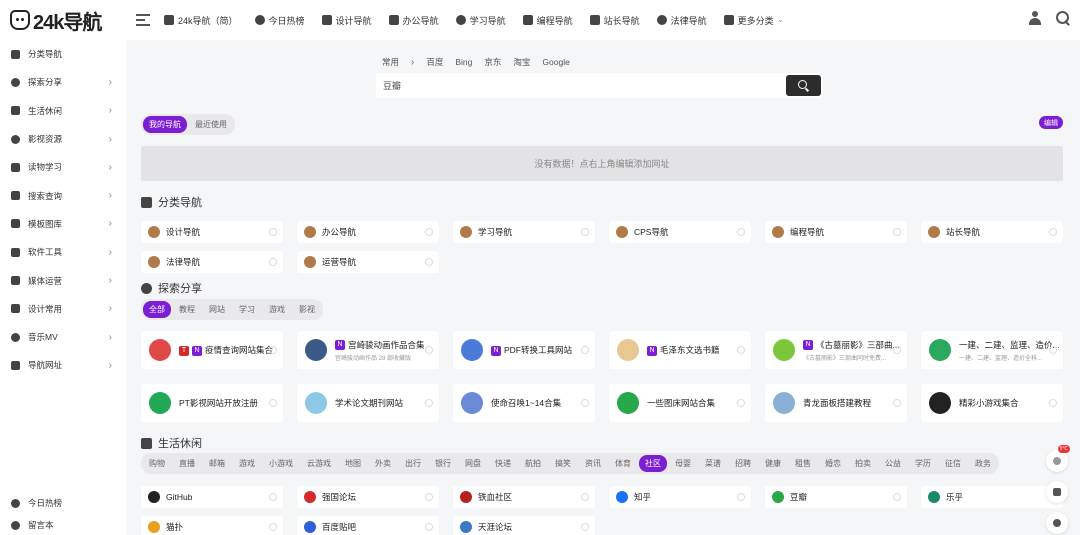 Image resolution: width=1080 pixels, height=535 pixels. What do you see at coordinates (521, 62) in the screenshot?
I see `search-engine-tab: 淘宝` at bounding box center [521, 62].